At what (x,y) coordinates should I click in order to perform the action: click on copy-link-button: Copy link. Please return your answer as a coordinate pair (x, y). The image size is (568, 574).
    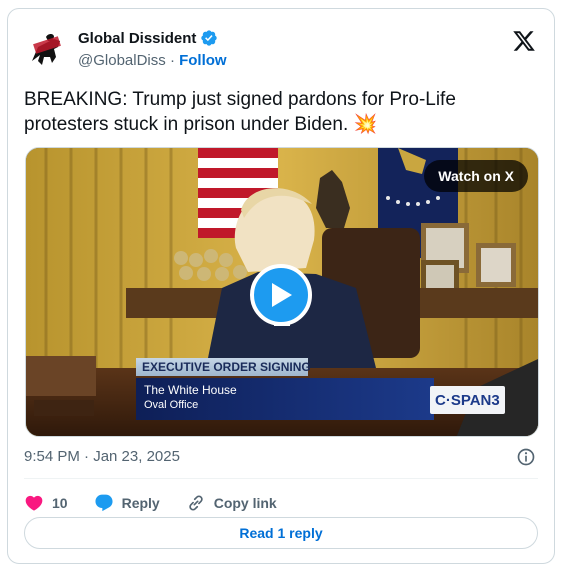
    Looking at the image, I should click on (231, 503).